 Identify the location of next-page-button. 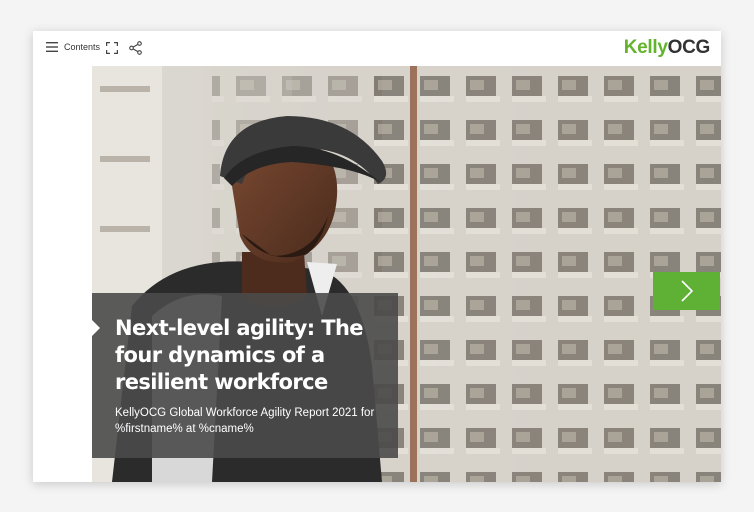
(686, 291).